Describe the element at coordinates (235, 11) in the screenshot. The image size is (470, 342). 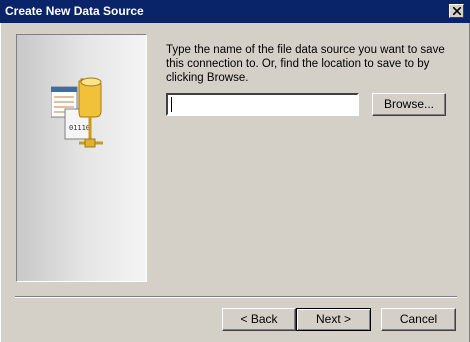
I see `title-bar: Create New Data Source` at that location.